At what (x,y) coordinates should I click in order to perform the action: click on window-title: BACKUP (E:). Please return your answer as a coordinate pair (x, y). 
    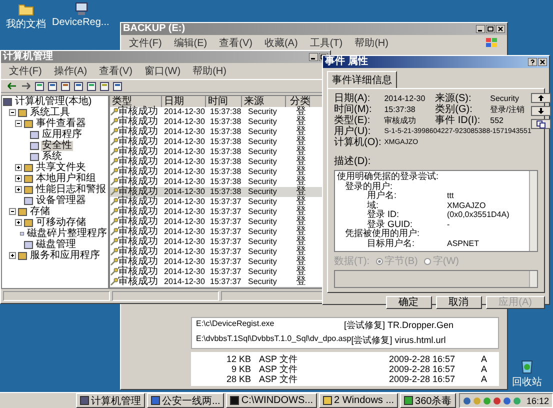
    Looking at the image, I should click on (154, 29).